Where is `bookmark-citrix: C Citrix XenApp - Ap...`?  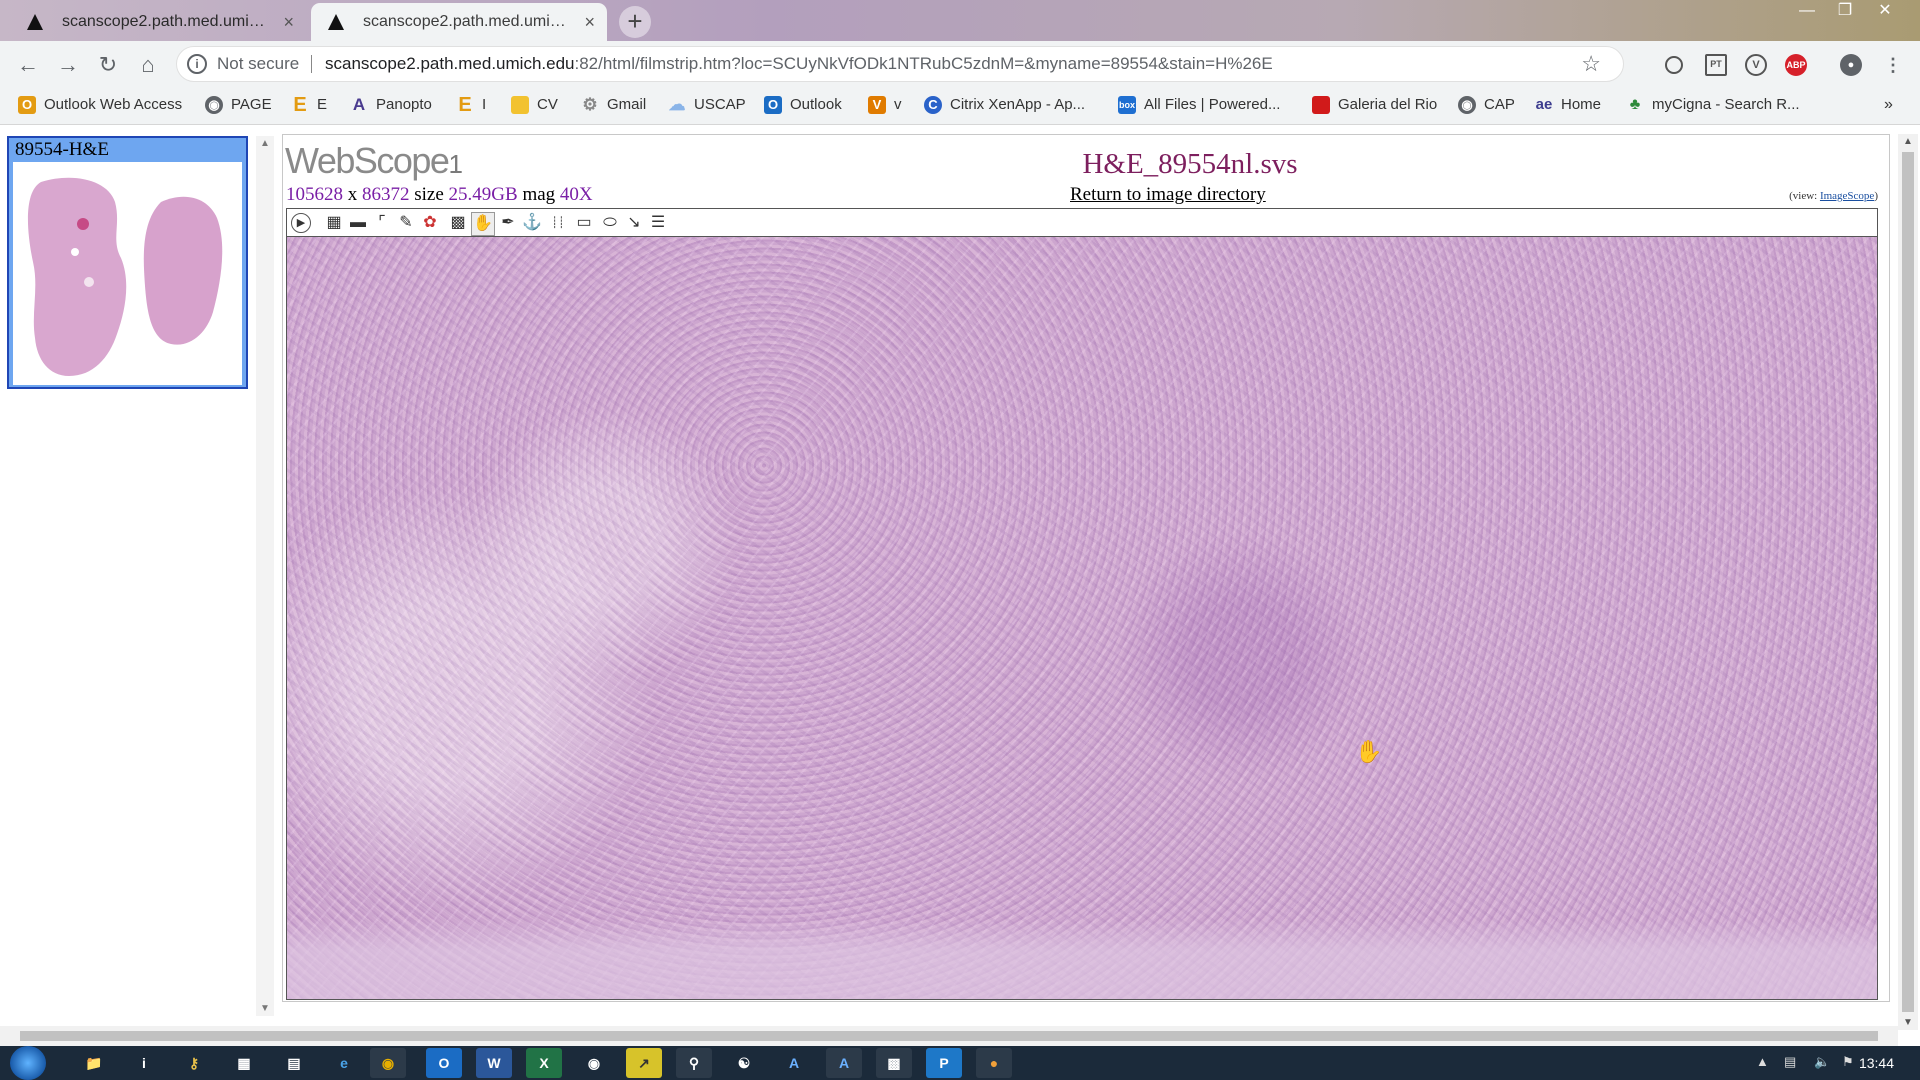
bookmark-citrix: C Citrix XenApp - Ap... is located at coordinates (1004, 105).